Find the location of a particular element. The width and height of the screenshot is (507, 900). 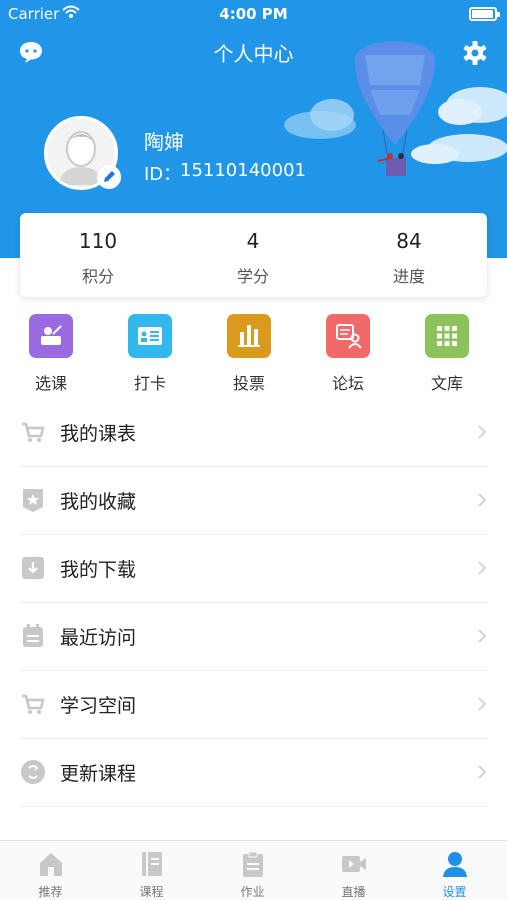

quick-action-forum: 论坛 is located at coordinates (346, 356).